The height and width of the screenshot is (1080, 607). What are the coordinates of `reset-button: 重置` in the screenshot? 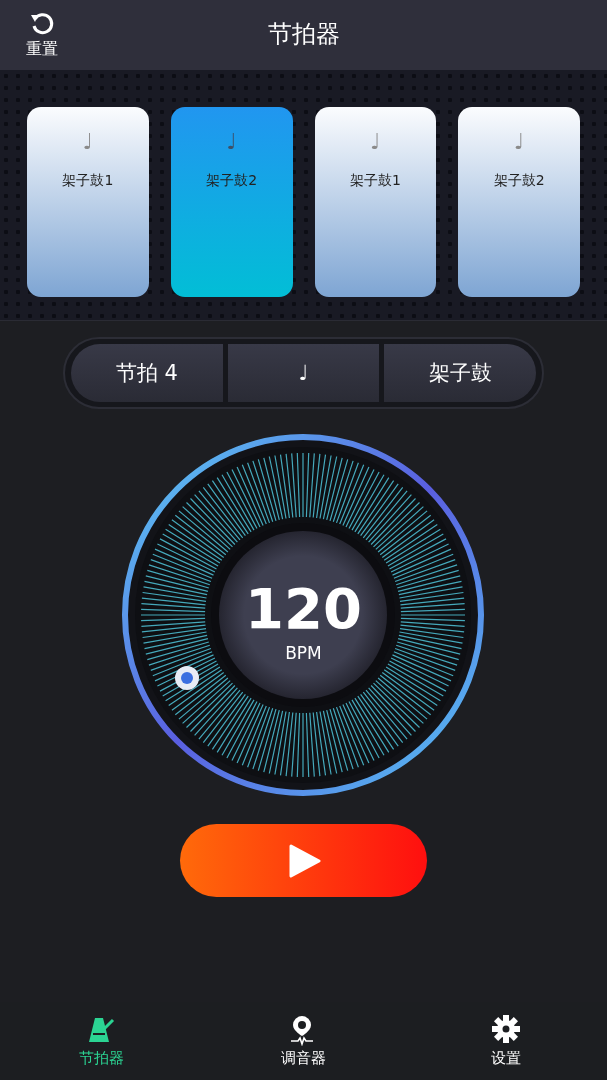 It's located at (42, 35).